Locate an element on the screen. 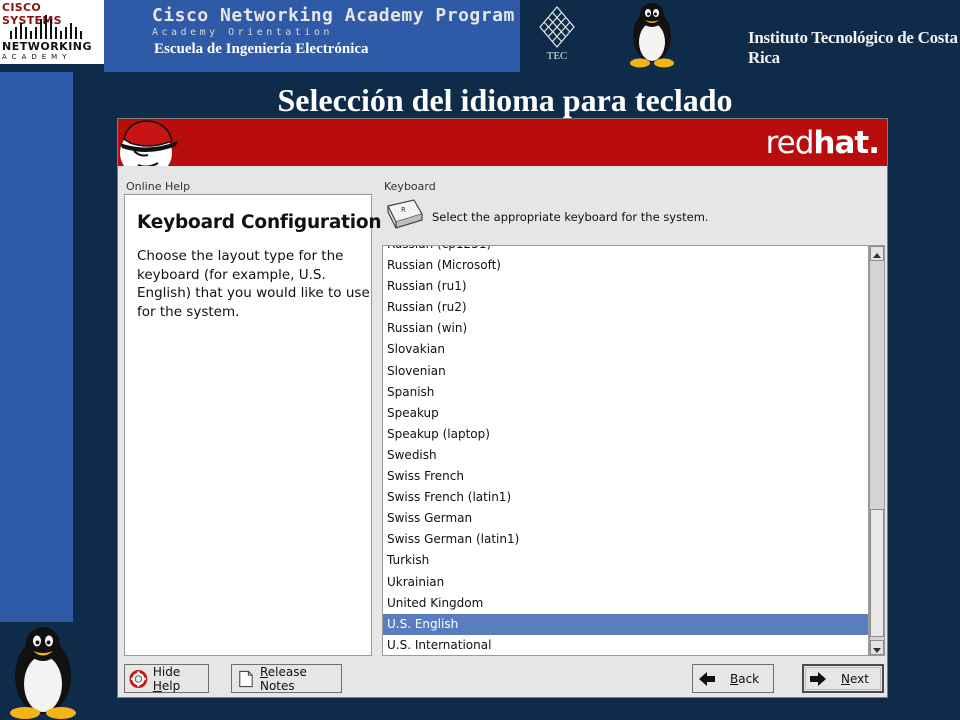 Image resolution: width=960 pixels, height=720 pixels. keyboard-key-icon: R is located at coordinates (405, 214).